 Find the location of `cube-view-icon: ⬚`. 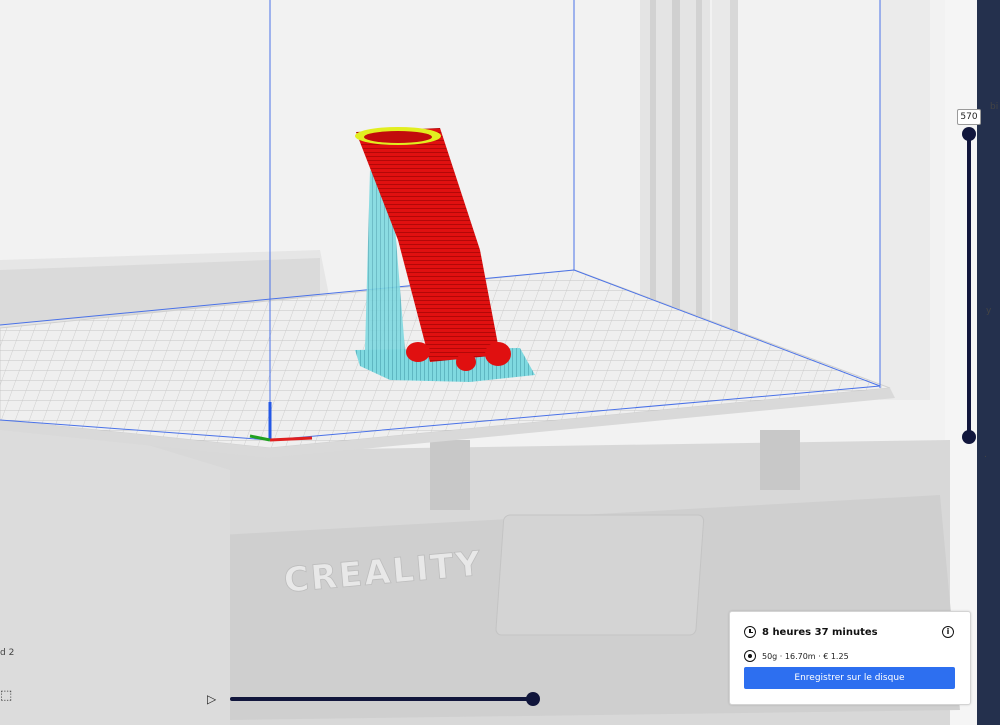

cube-view-icon: ⬚ is located at coordinates (8, 696).